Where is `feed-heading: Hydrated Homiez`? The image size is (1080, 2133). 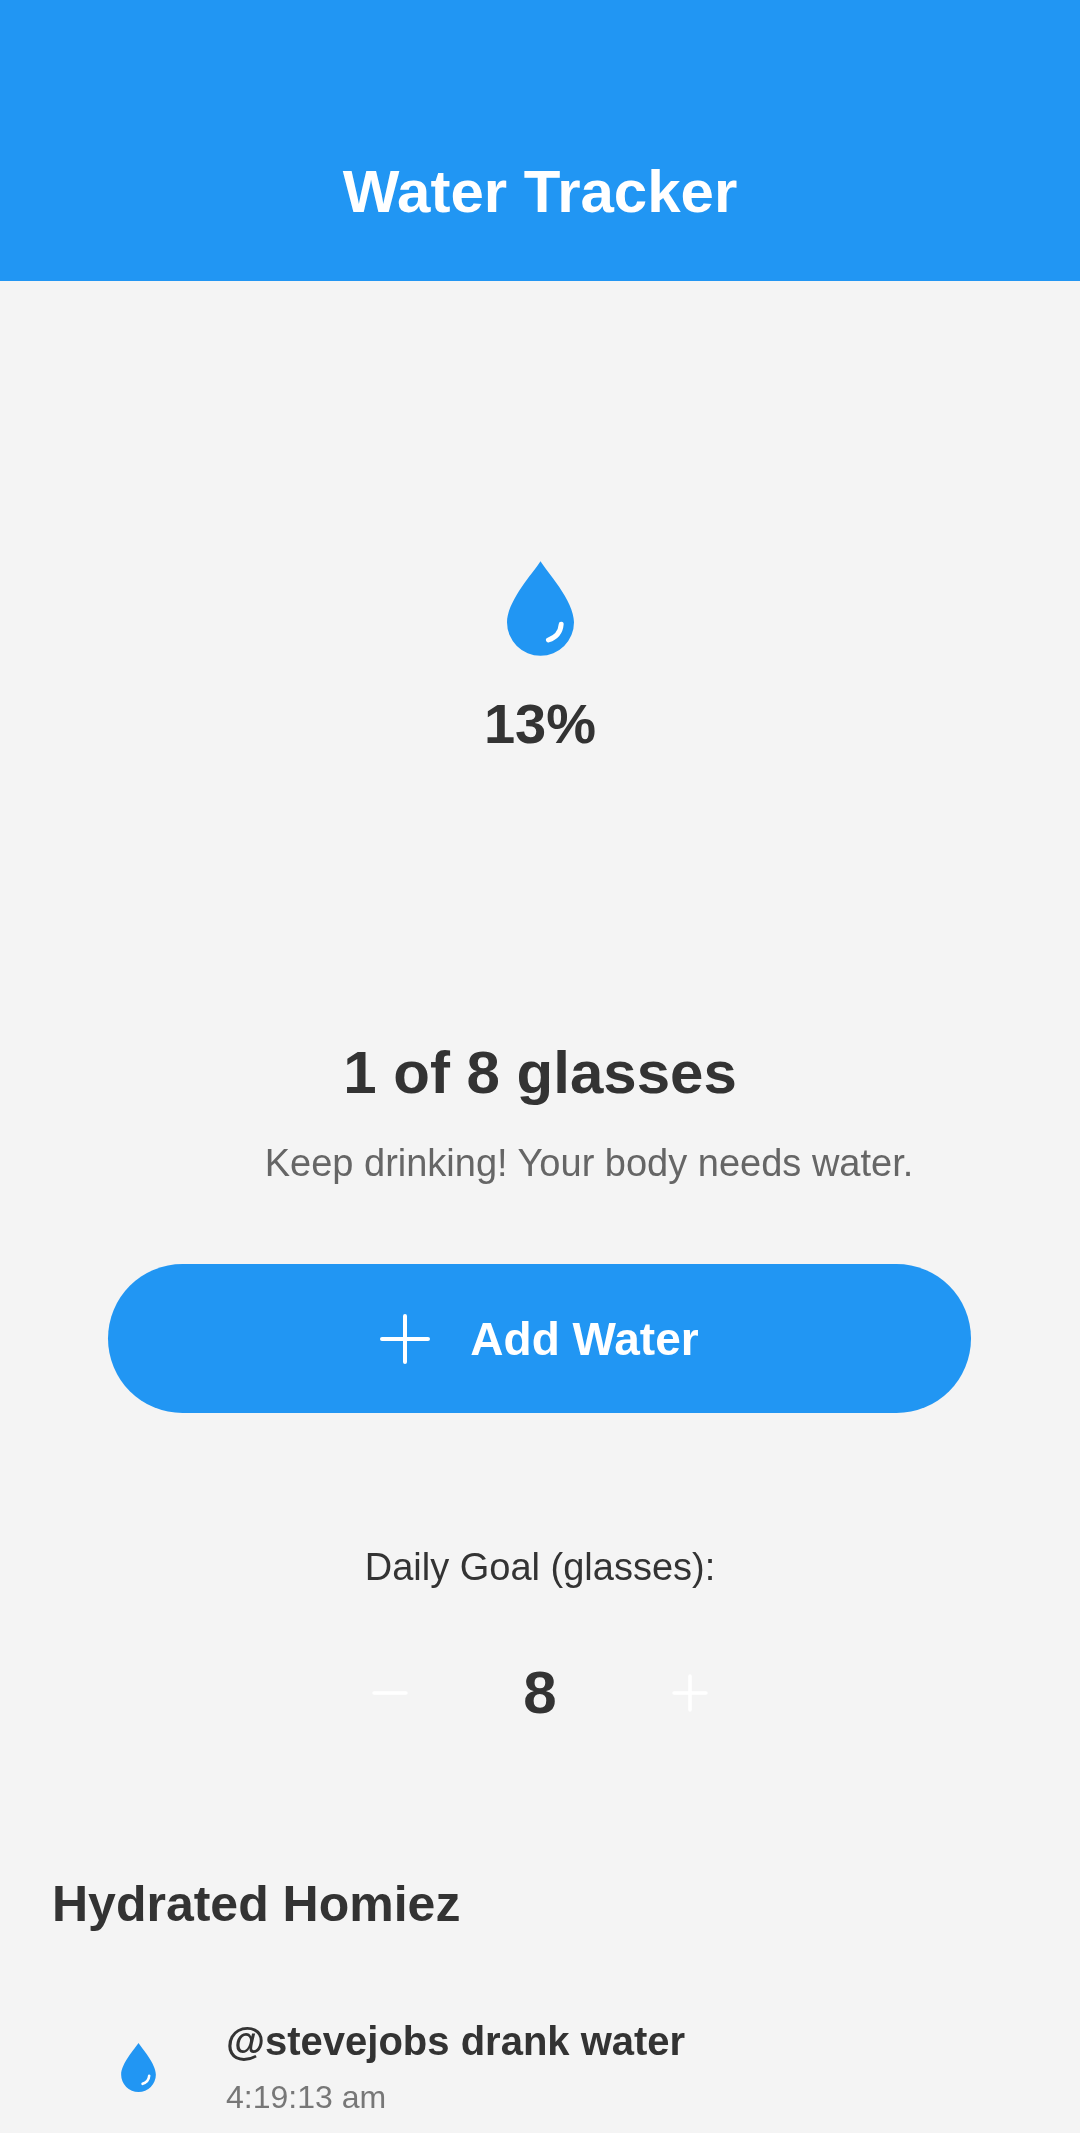
feed-heading: Hydrated Homiez is located at coordinates (256, 1904).